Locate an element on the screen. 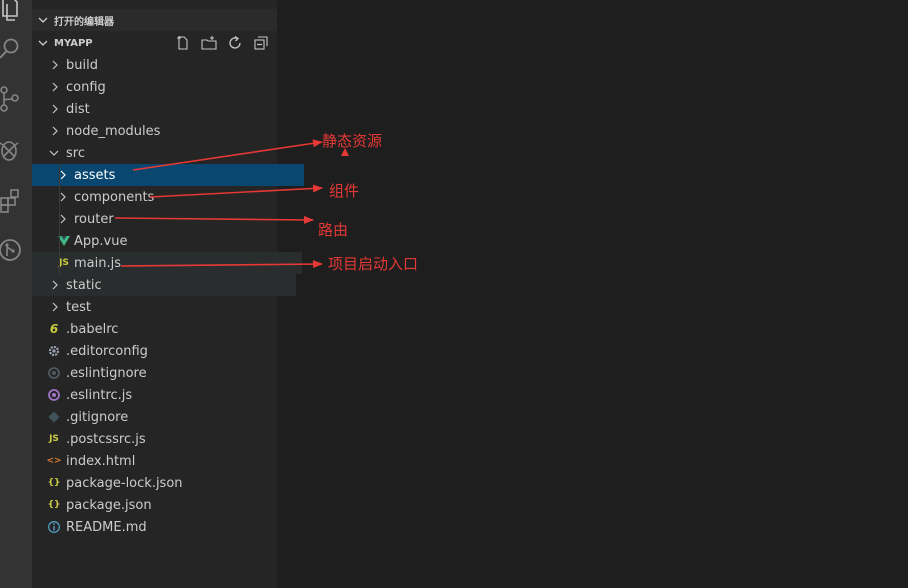 The image size is (908, 588). tree-file-package-lock: {} package-lock.json is located at coordinates (162, 483).